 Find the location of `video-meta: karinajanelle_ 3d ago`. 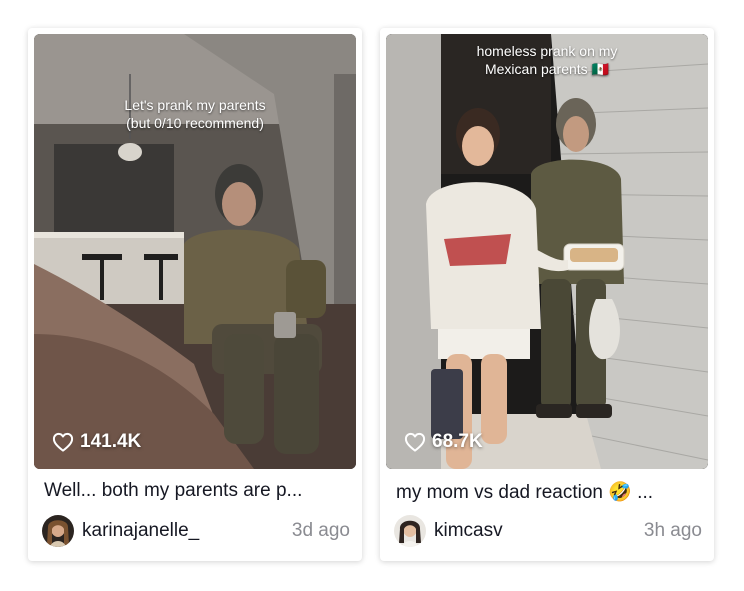

video-meta: karinajanelle_ 3d ago is located at coordinates (196, 531).